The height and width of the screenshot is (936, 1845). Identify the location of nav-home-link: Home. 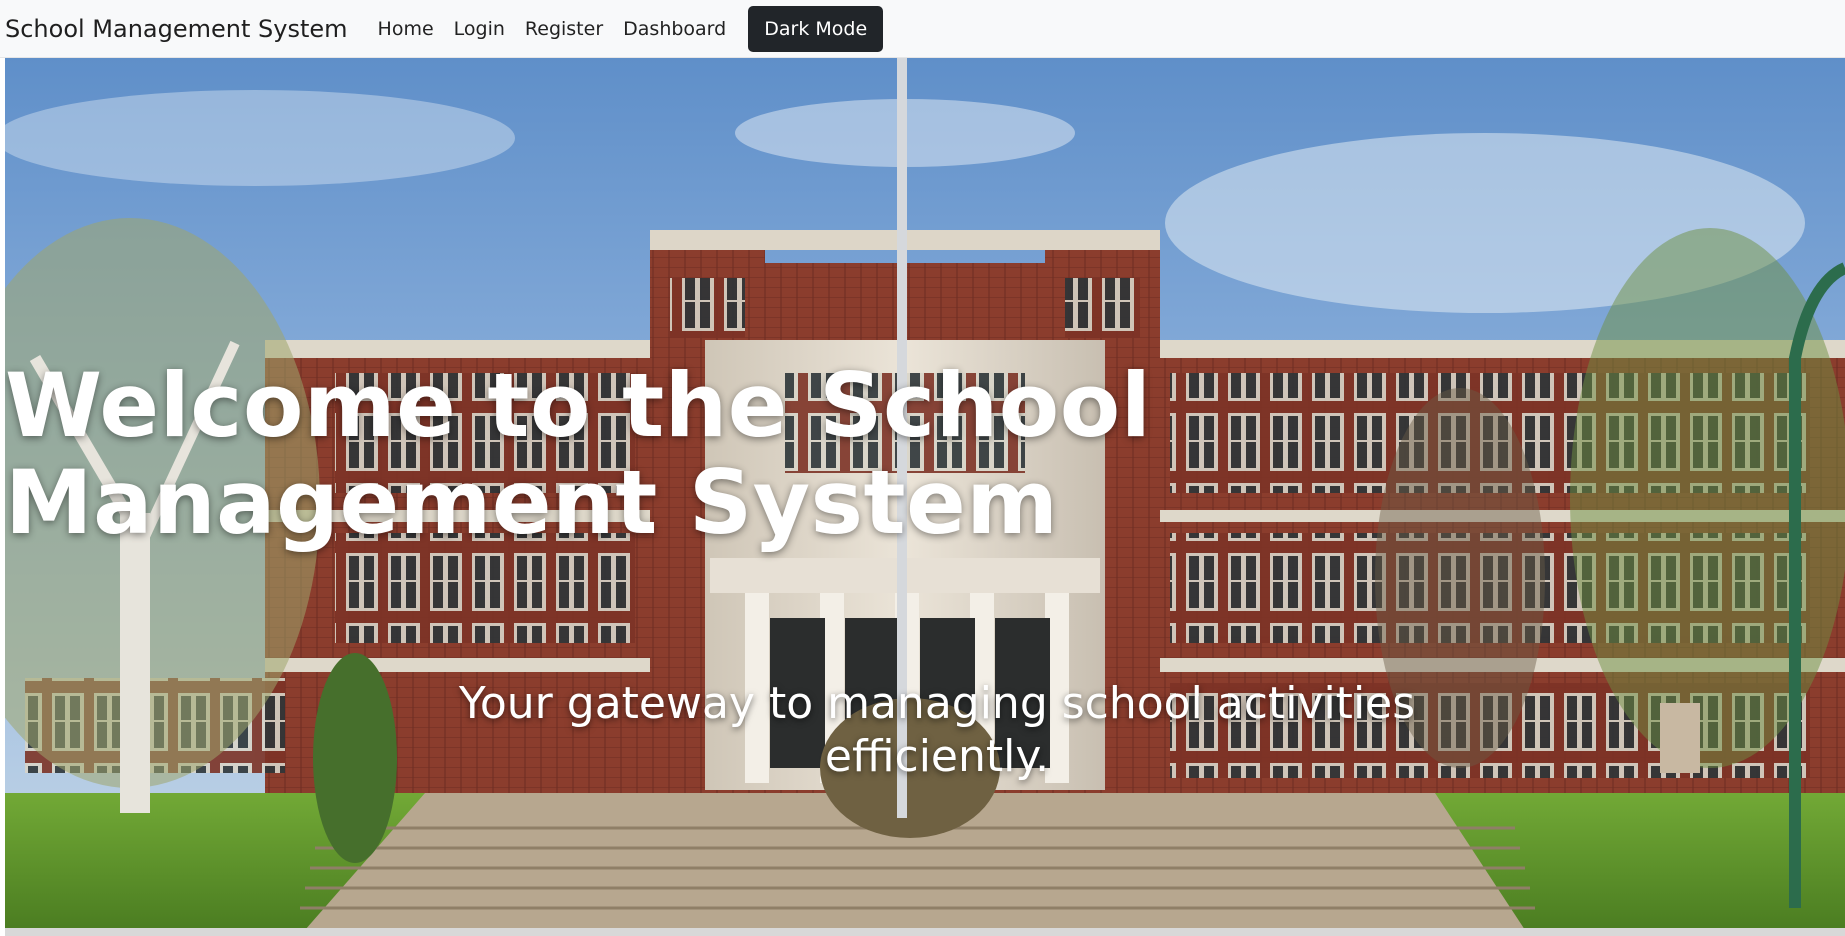
(406, 29).